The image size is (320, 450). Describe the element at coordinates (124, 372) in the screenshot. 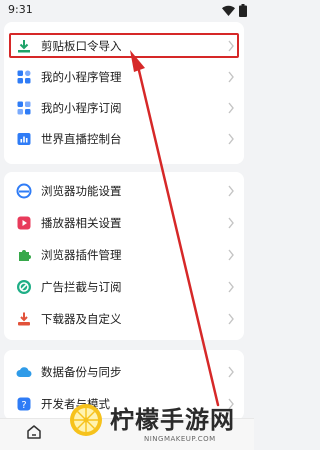

I see `menu-item-backup-sync: 数据备份与同步` at that location.